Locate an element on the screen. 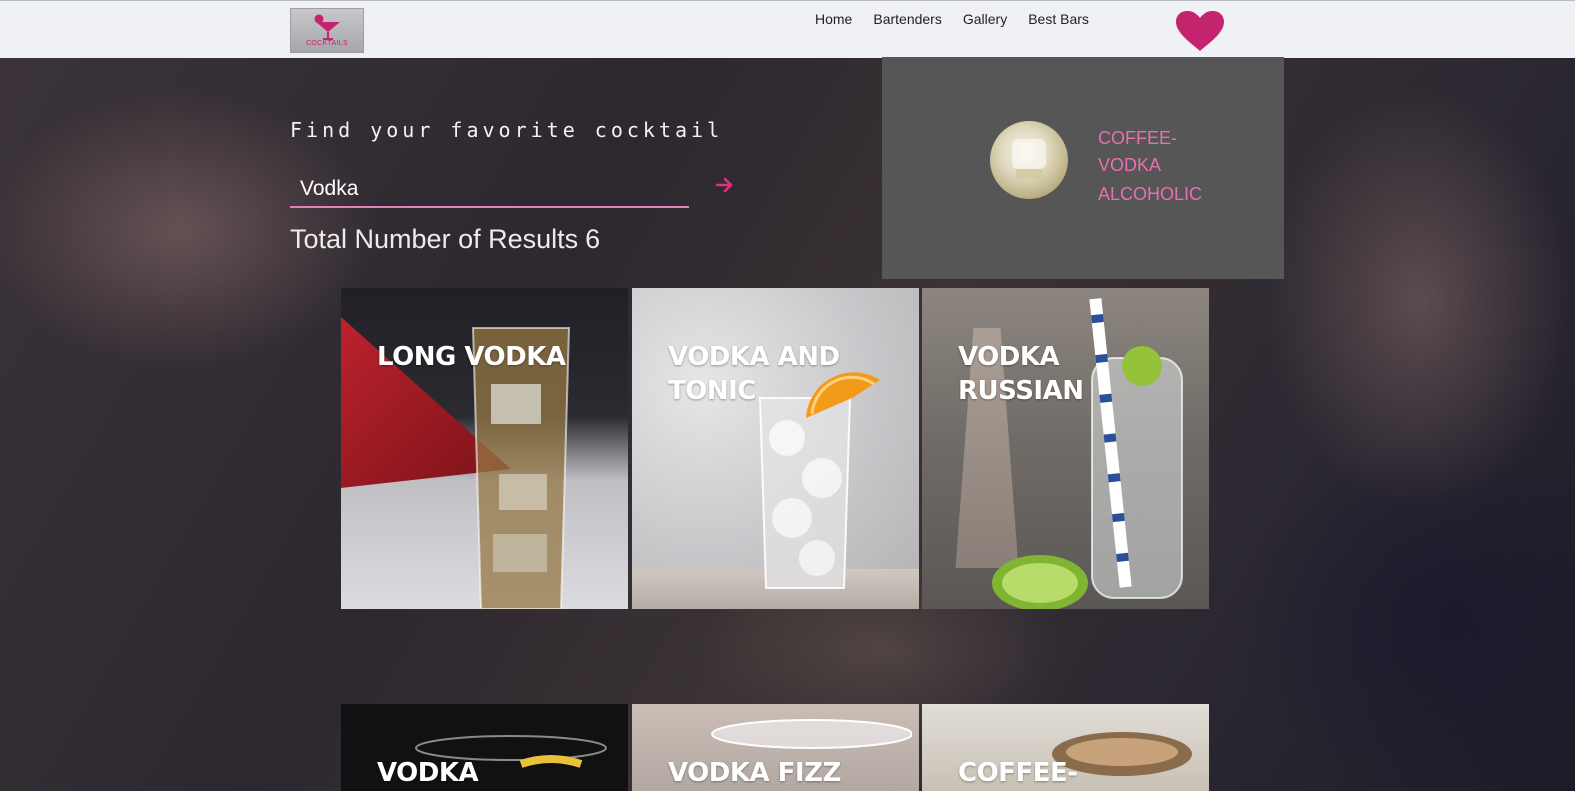 The width and height of the screenshot is (1575, 791). card-title: COFFEE- is located at coordinates (1018, 773).